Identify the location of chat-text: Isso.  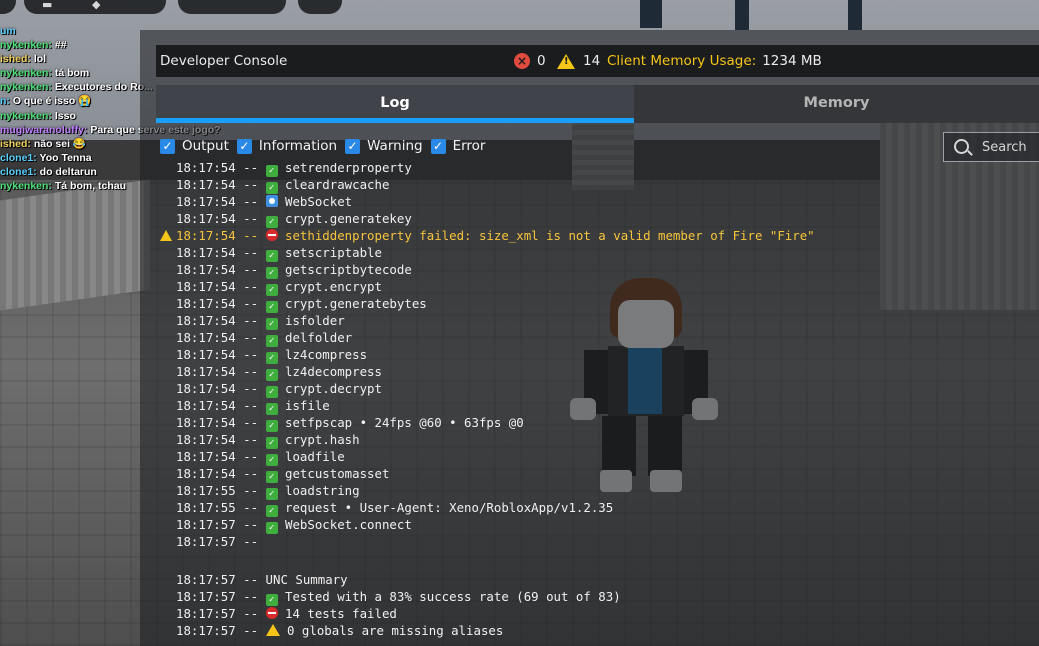
(63, 115).